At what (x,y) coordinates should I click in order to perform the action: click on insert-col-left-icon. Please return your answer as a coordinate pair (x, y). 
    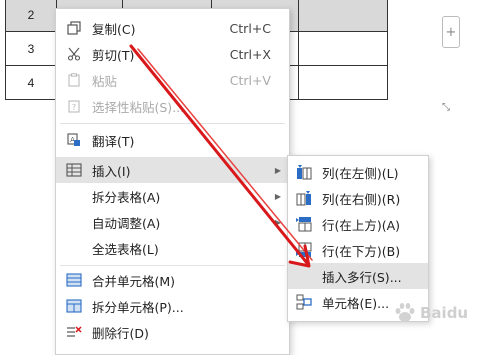
    Looking at the image, I should click on (304, 172).